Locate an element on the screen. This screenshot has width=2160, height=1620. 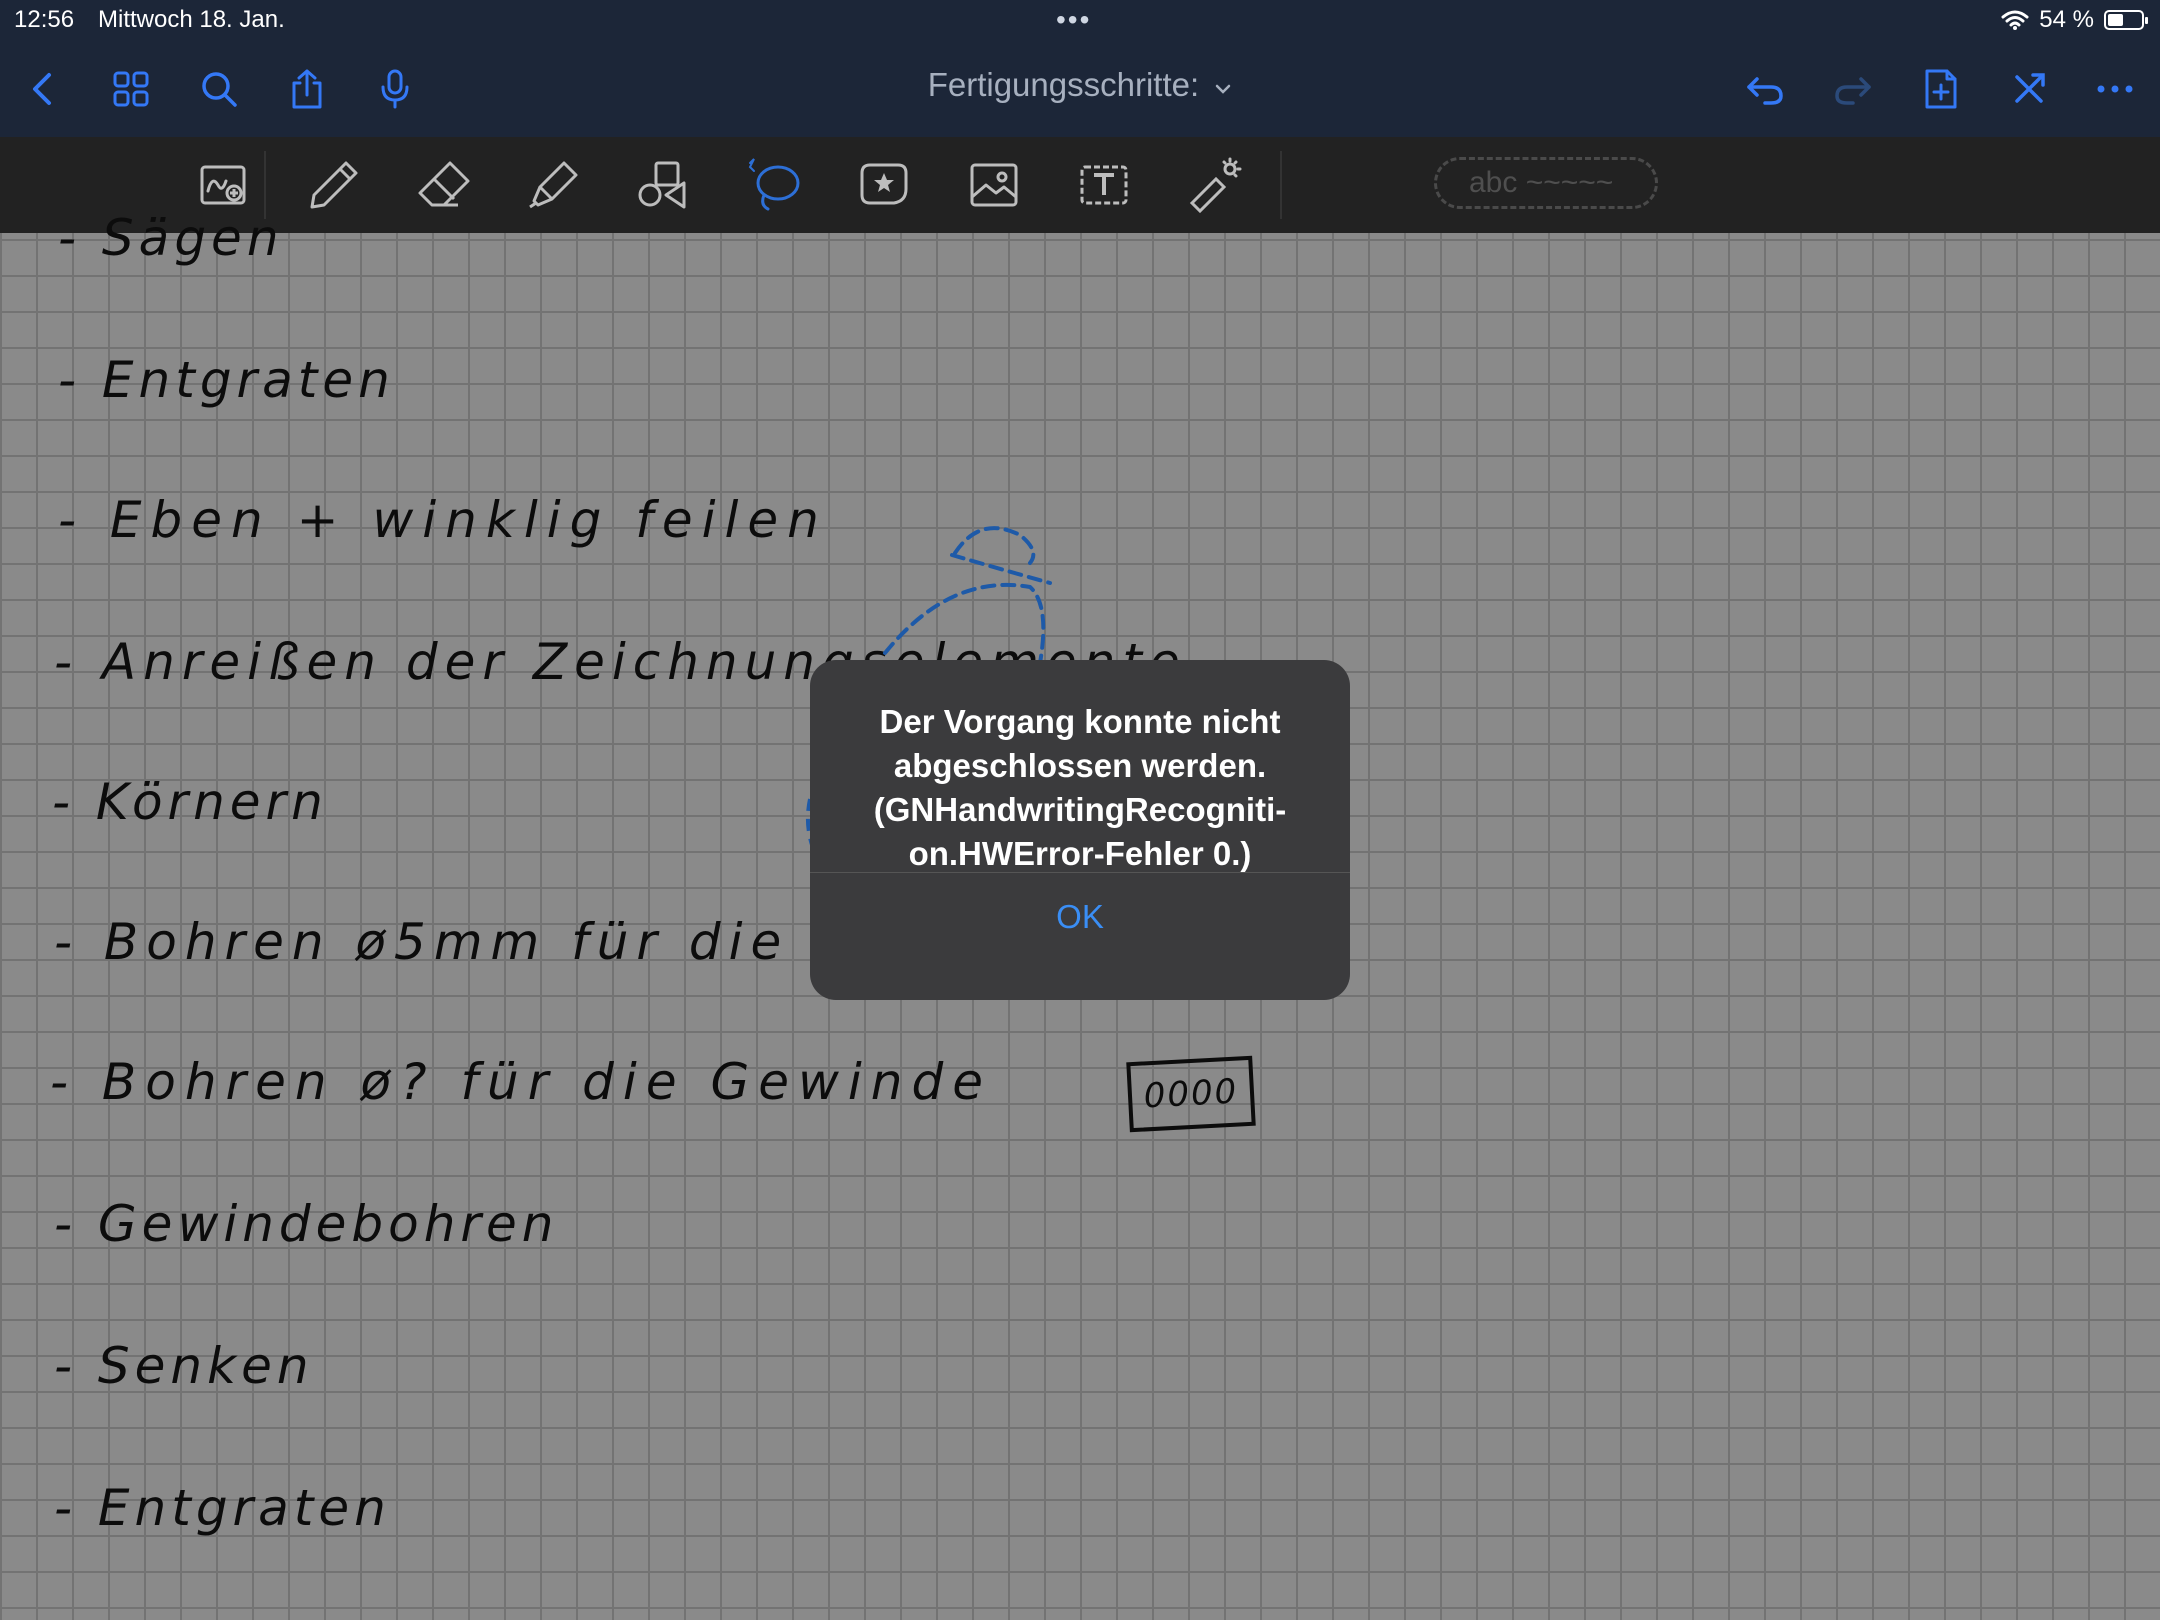
alert-ok-button: OK is located at coordinates (1080, 917).